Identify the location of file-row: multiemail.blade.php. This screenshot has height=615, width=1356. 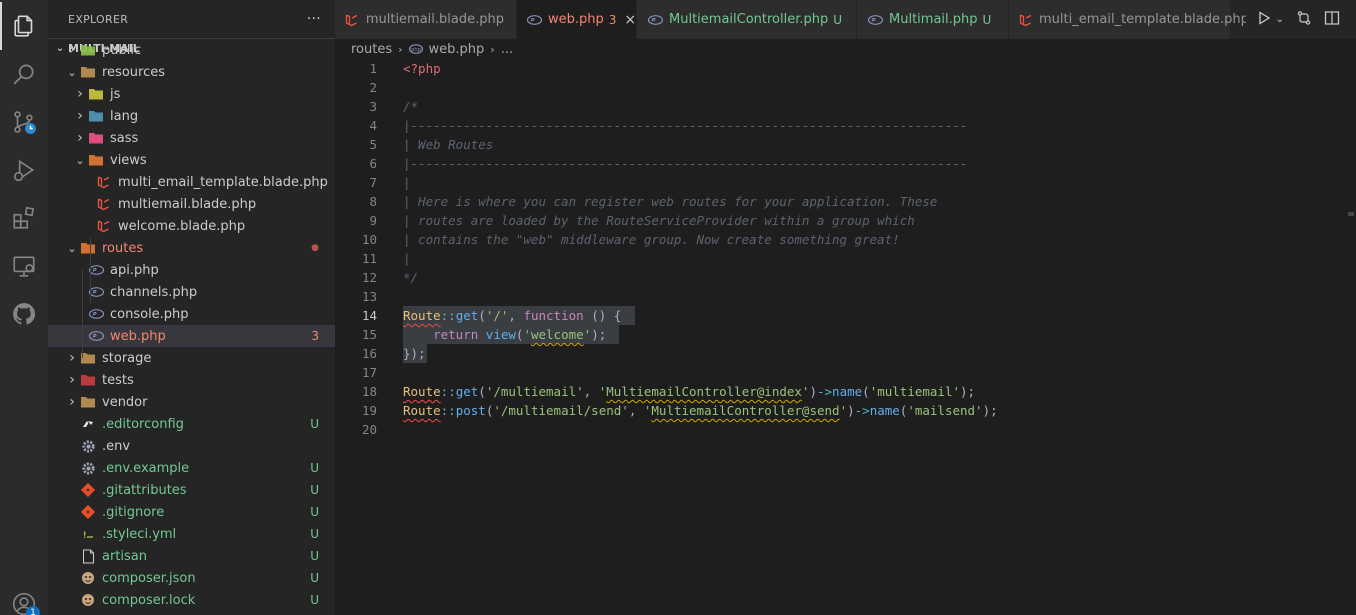
(191, 204).